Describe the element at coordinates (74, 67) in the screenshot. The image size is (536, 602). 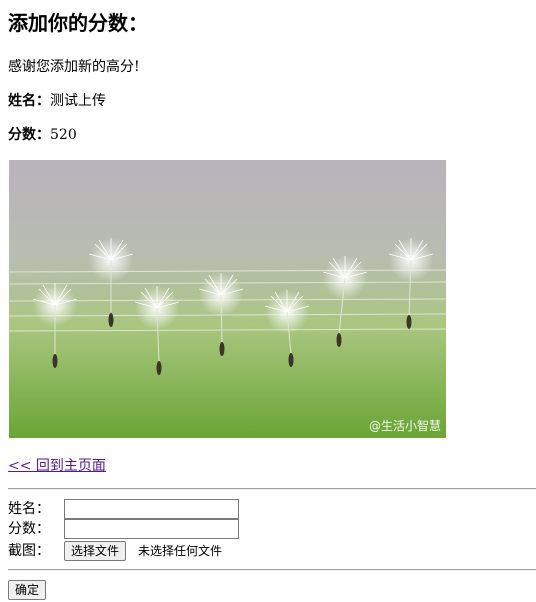
I see `thanks-message: 感谢您添加新的高分!` at that location.